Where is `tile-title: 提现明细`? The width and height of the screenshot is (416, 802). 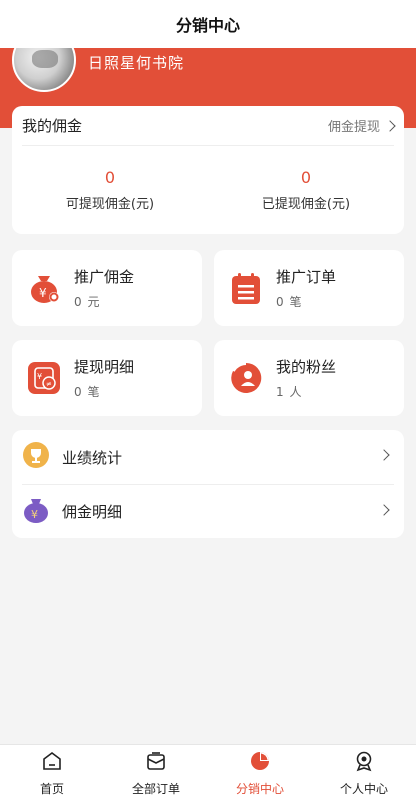 tile-title: 提现明细 is located at coordinates (104, 367).